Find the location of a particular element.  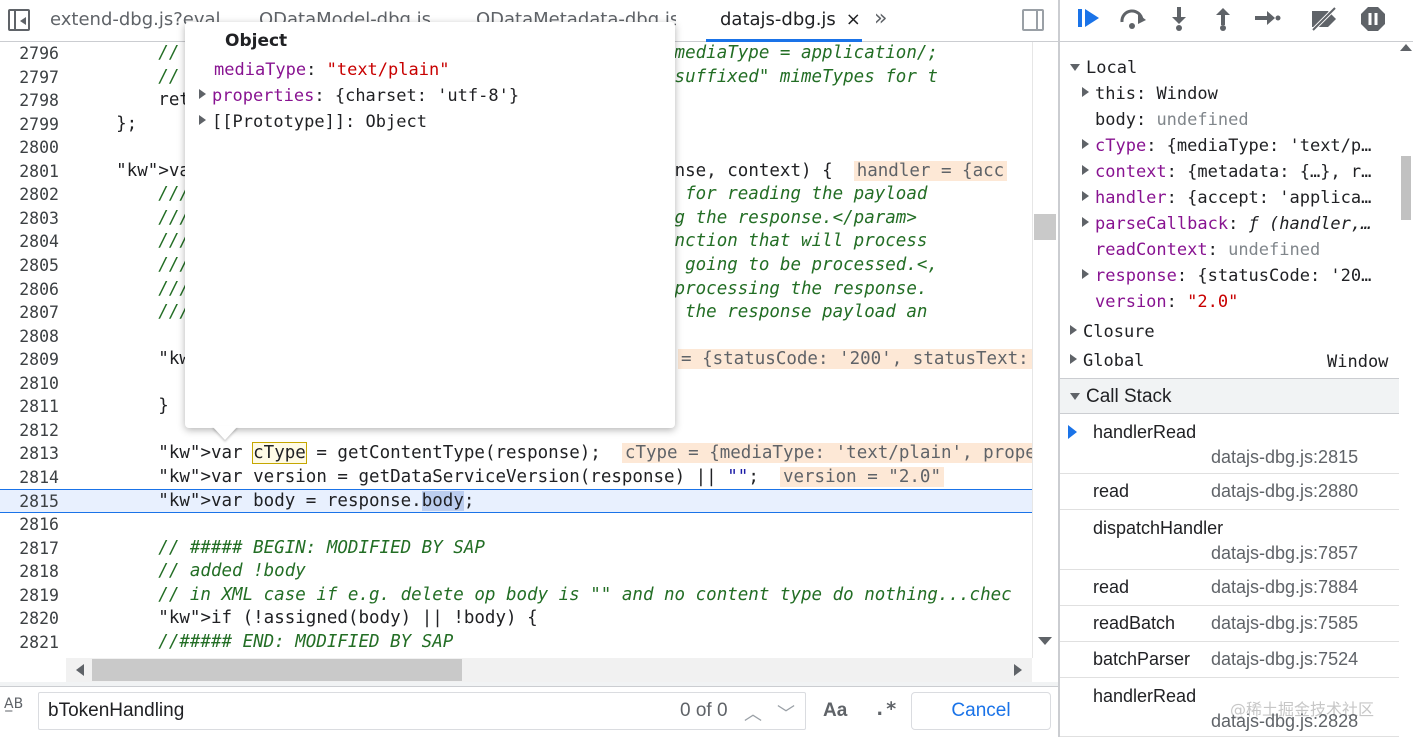

scope-variable: readContext: undefined is located at coordinates (1241, 250).